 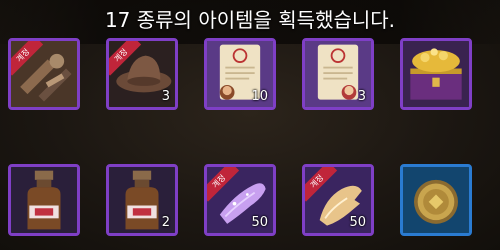 I want to click on item-slot-purple-glove: 계정 50, so click(x=240, y=200).